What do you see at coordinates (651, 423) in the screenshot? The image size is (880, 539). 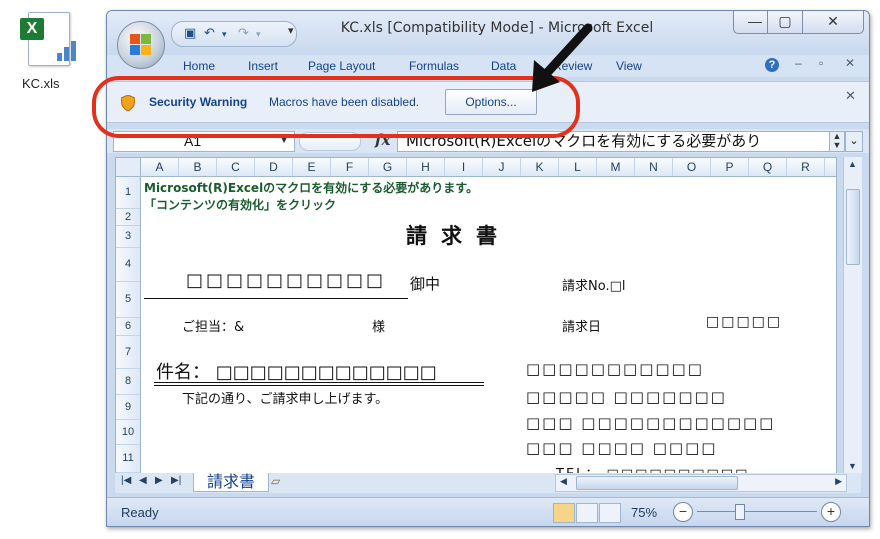 I see `company-info-line: □□□ □□□□□□□□□□□□` at bounding box center [651, 423].